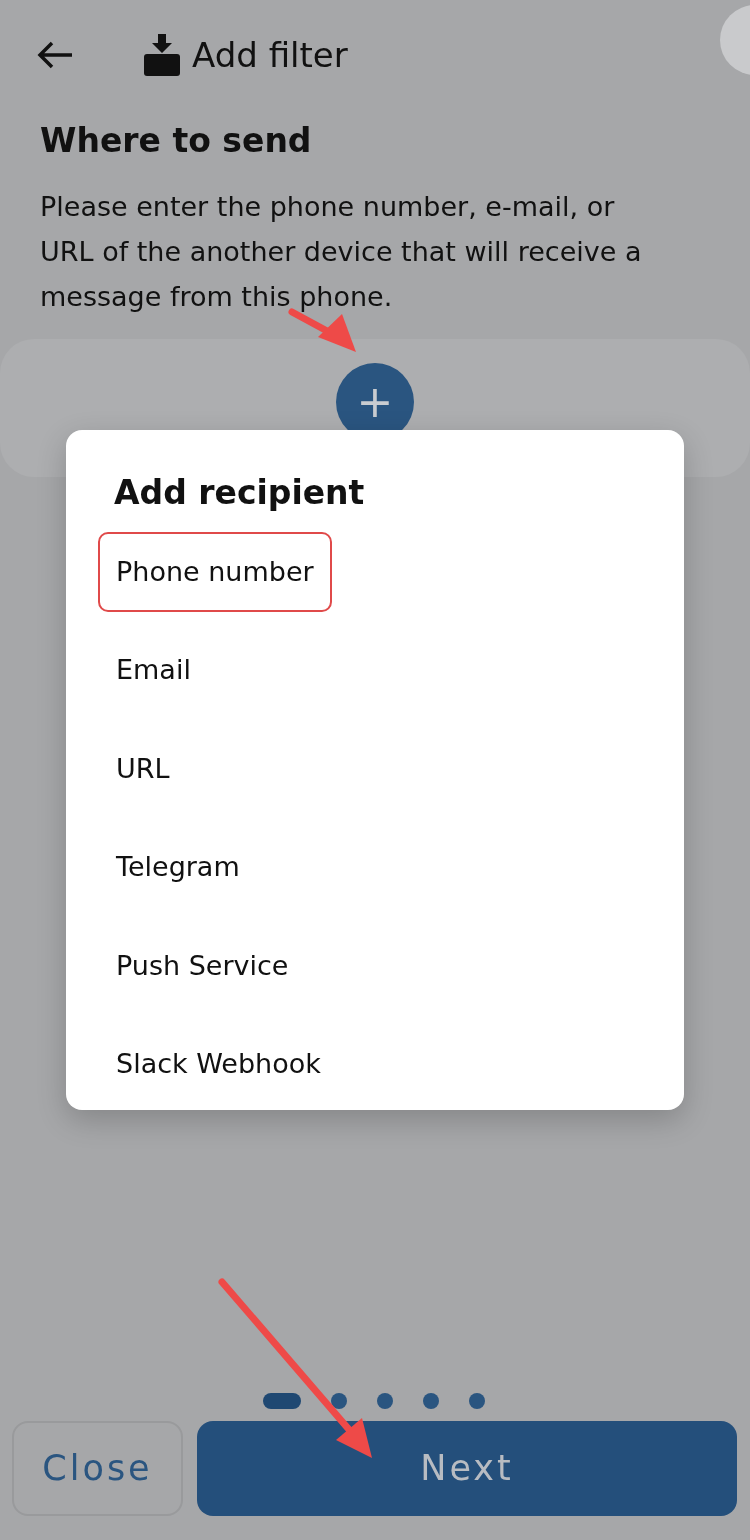 This screenshot has width=750, height=1540. I want to click on sms-download-icon, so click(162, 55).